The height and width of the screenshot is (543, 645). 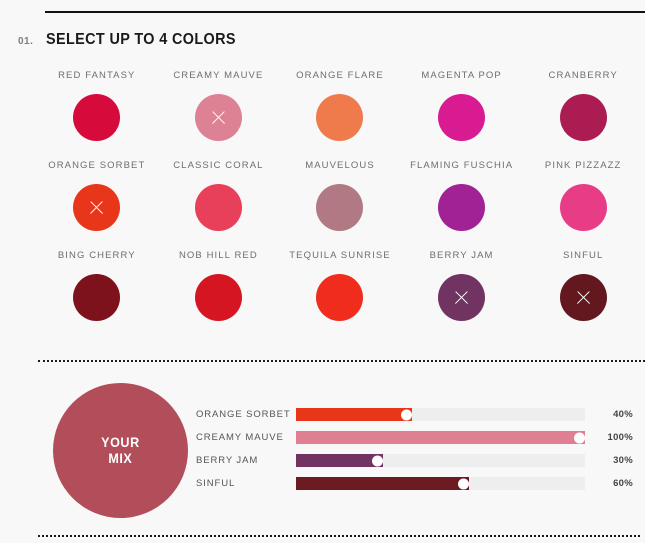 I want to click on section-divider-top, so click(x=341, y=361).